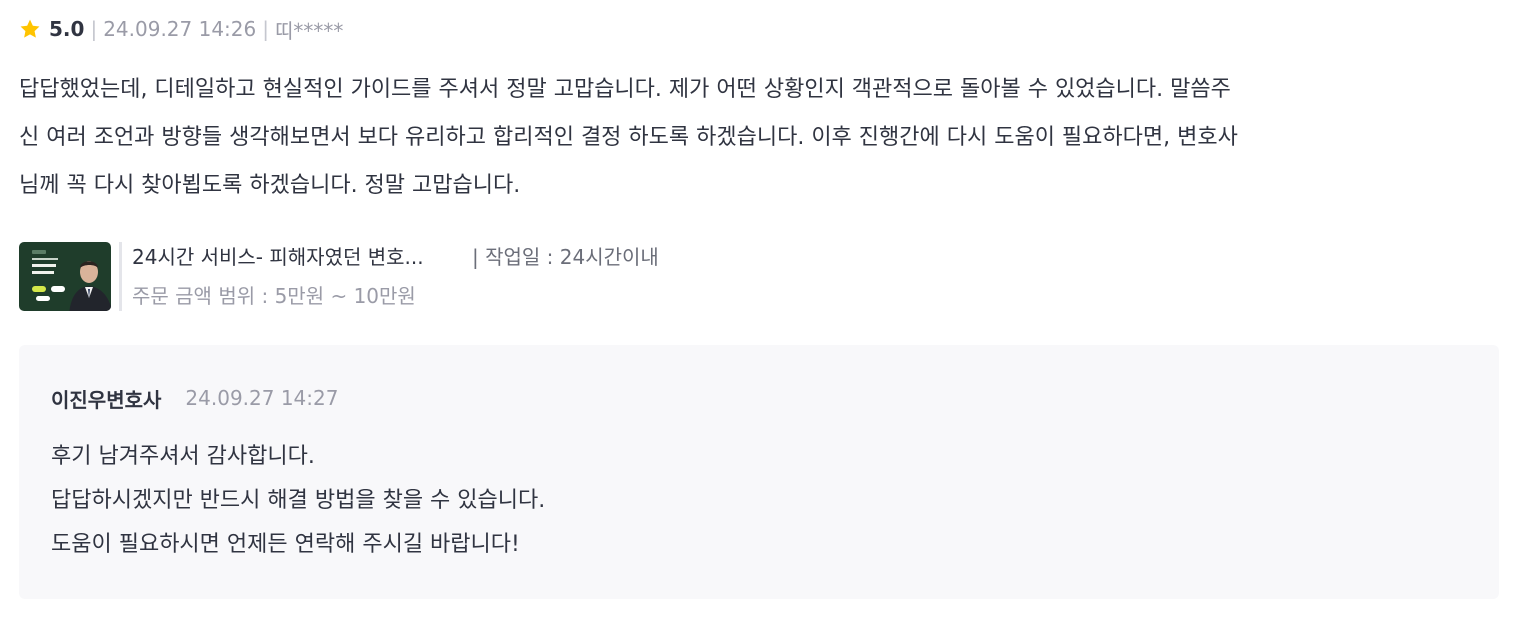  I want to click on reply-line: 답답하시겠지만 반드시 해결 방법을 찾을 수 있습니다., so click(298, 500).